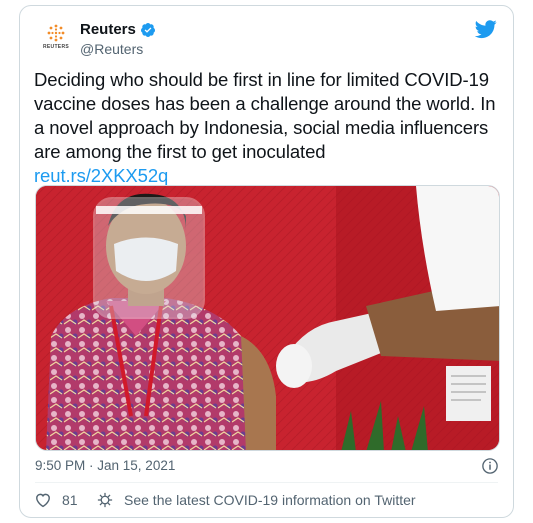 Image resolution: width=533 pixels, height=523 pixels. What do you see at coordinates (70, 500) in the screenshot?
I see `like-count: 81` at bounding box center [70, 500].